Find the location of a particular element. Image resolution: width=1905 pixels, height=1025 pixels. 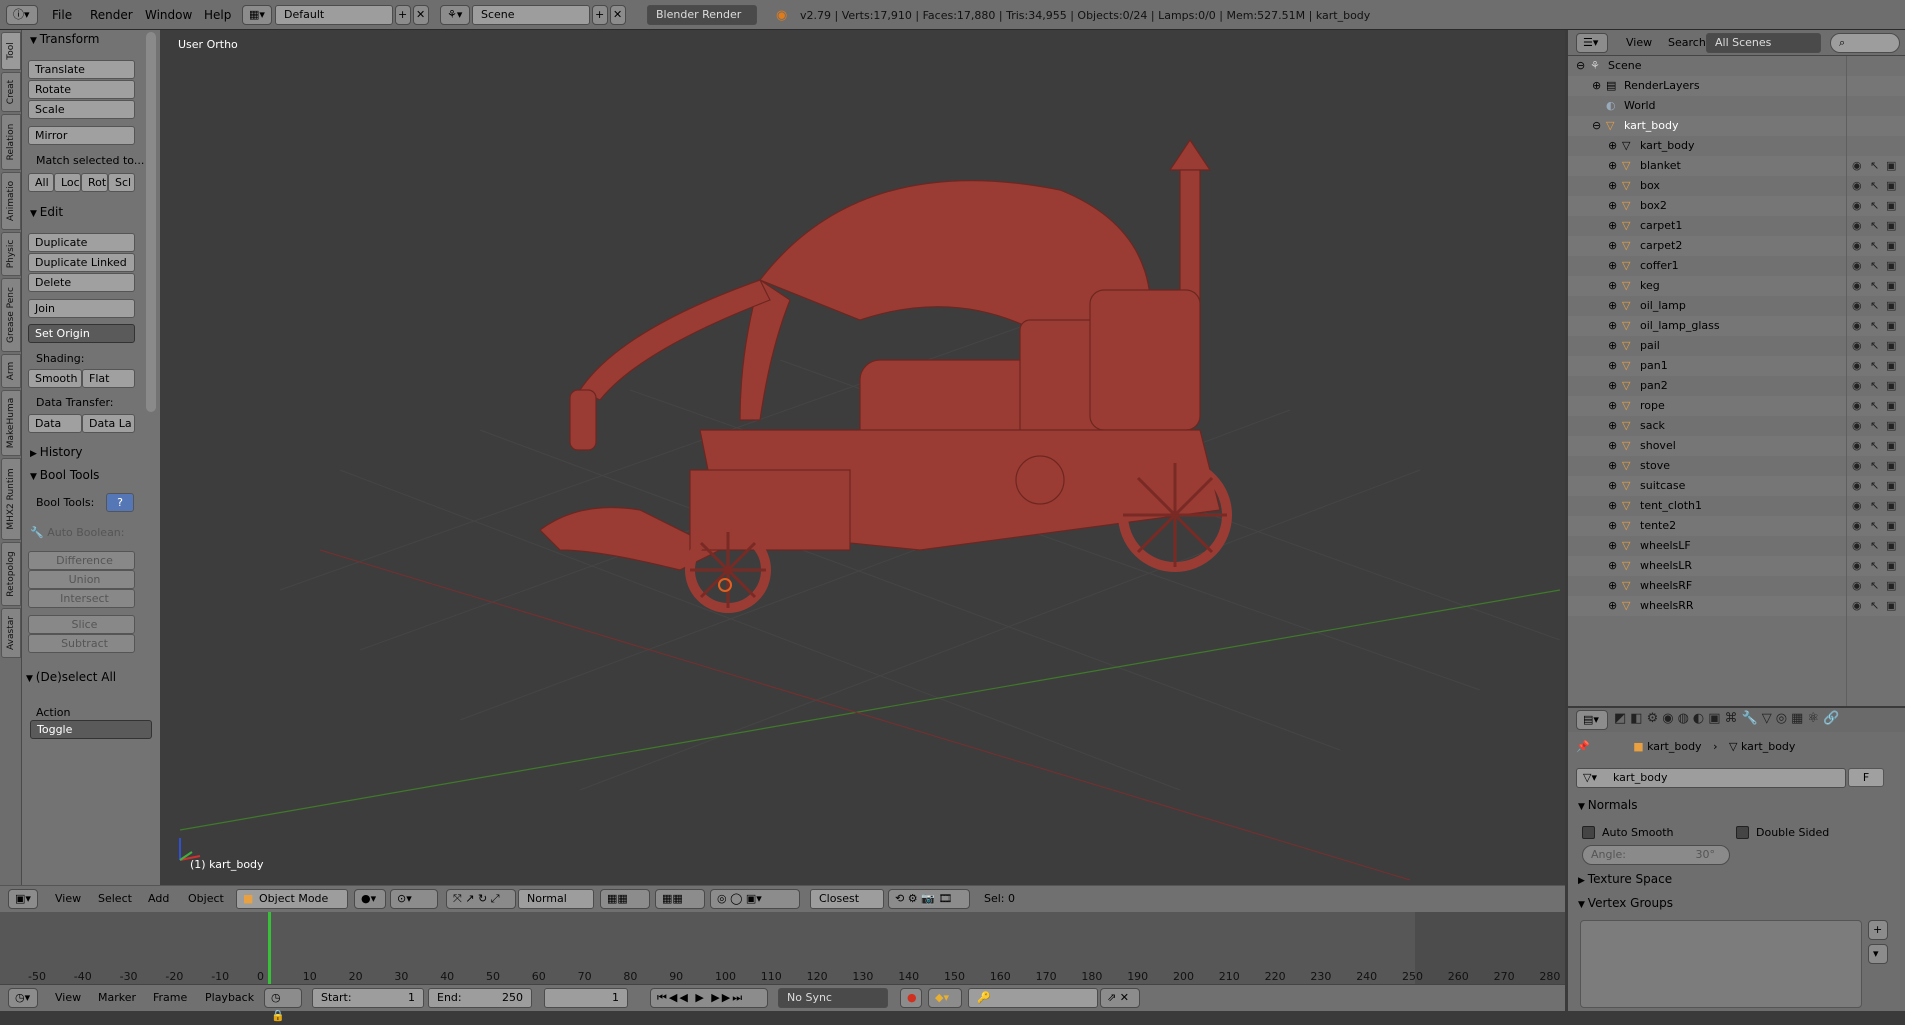

property-context-tabs: ◩◧⚙◉◍◐▣⌘🔧▽◎▦⚛🔗 is located at coordinates (1728, 718).